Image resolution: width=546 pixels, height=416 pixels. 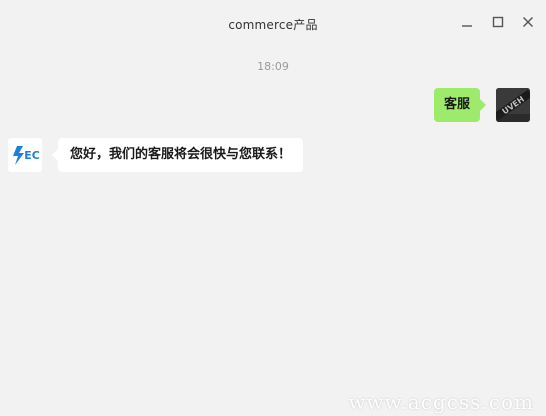 I want to click on title-bar: commerce产品, so click(x=273, y=22).